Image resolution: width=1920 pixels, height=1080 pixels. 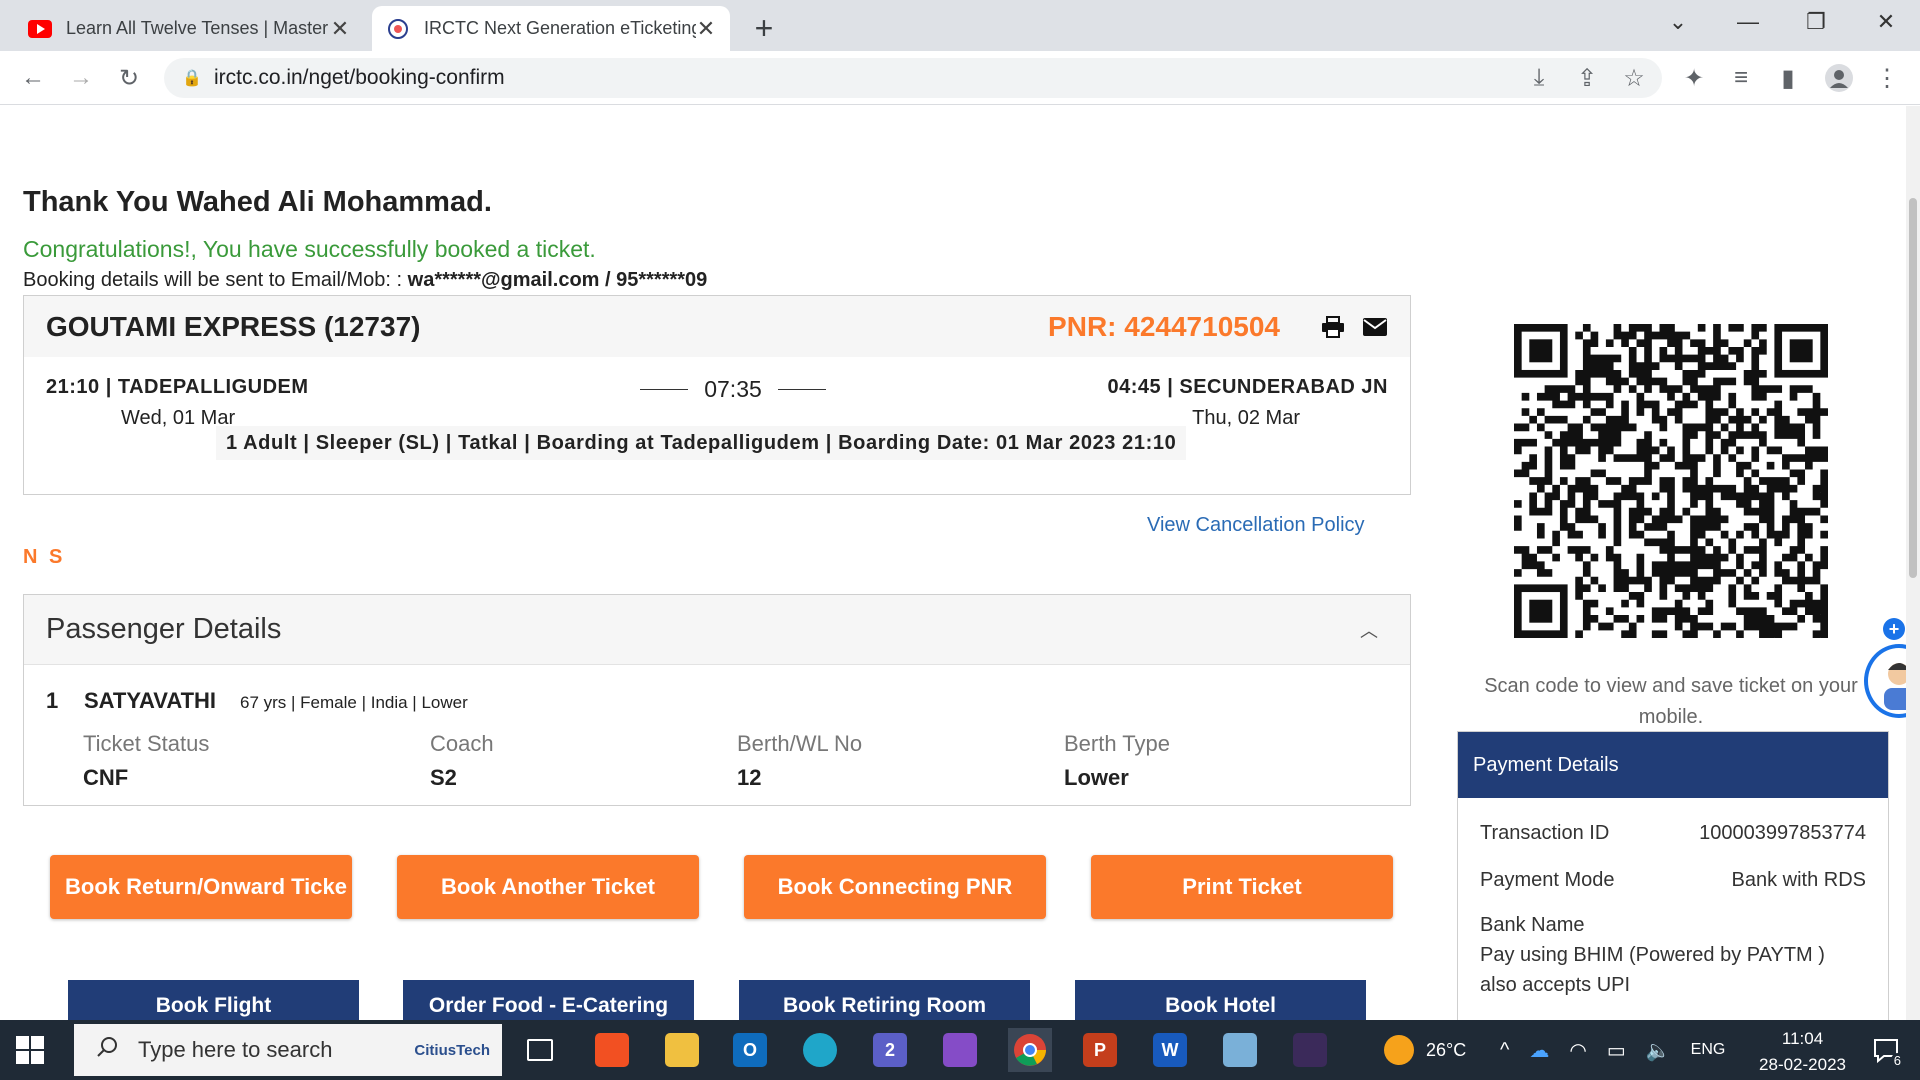 What do you see at coordinates (462, 743) in the screenshot?
I see `column-label: Coach` at bounding box center [462, 743].